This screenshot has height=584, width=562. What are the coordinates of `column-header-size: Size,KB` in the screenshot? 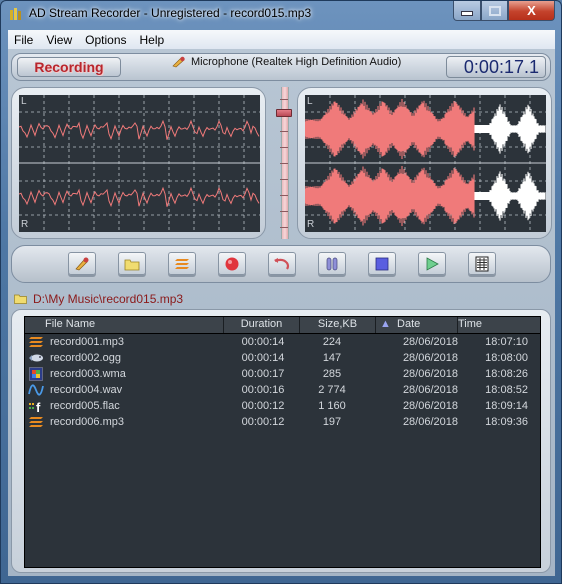 It's located at (338, 325).